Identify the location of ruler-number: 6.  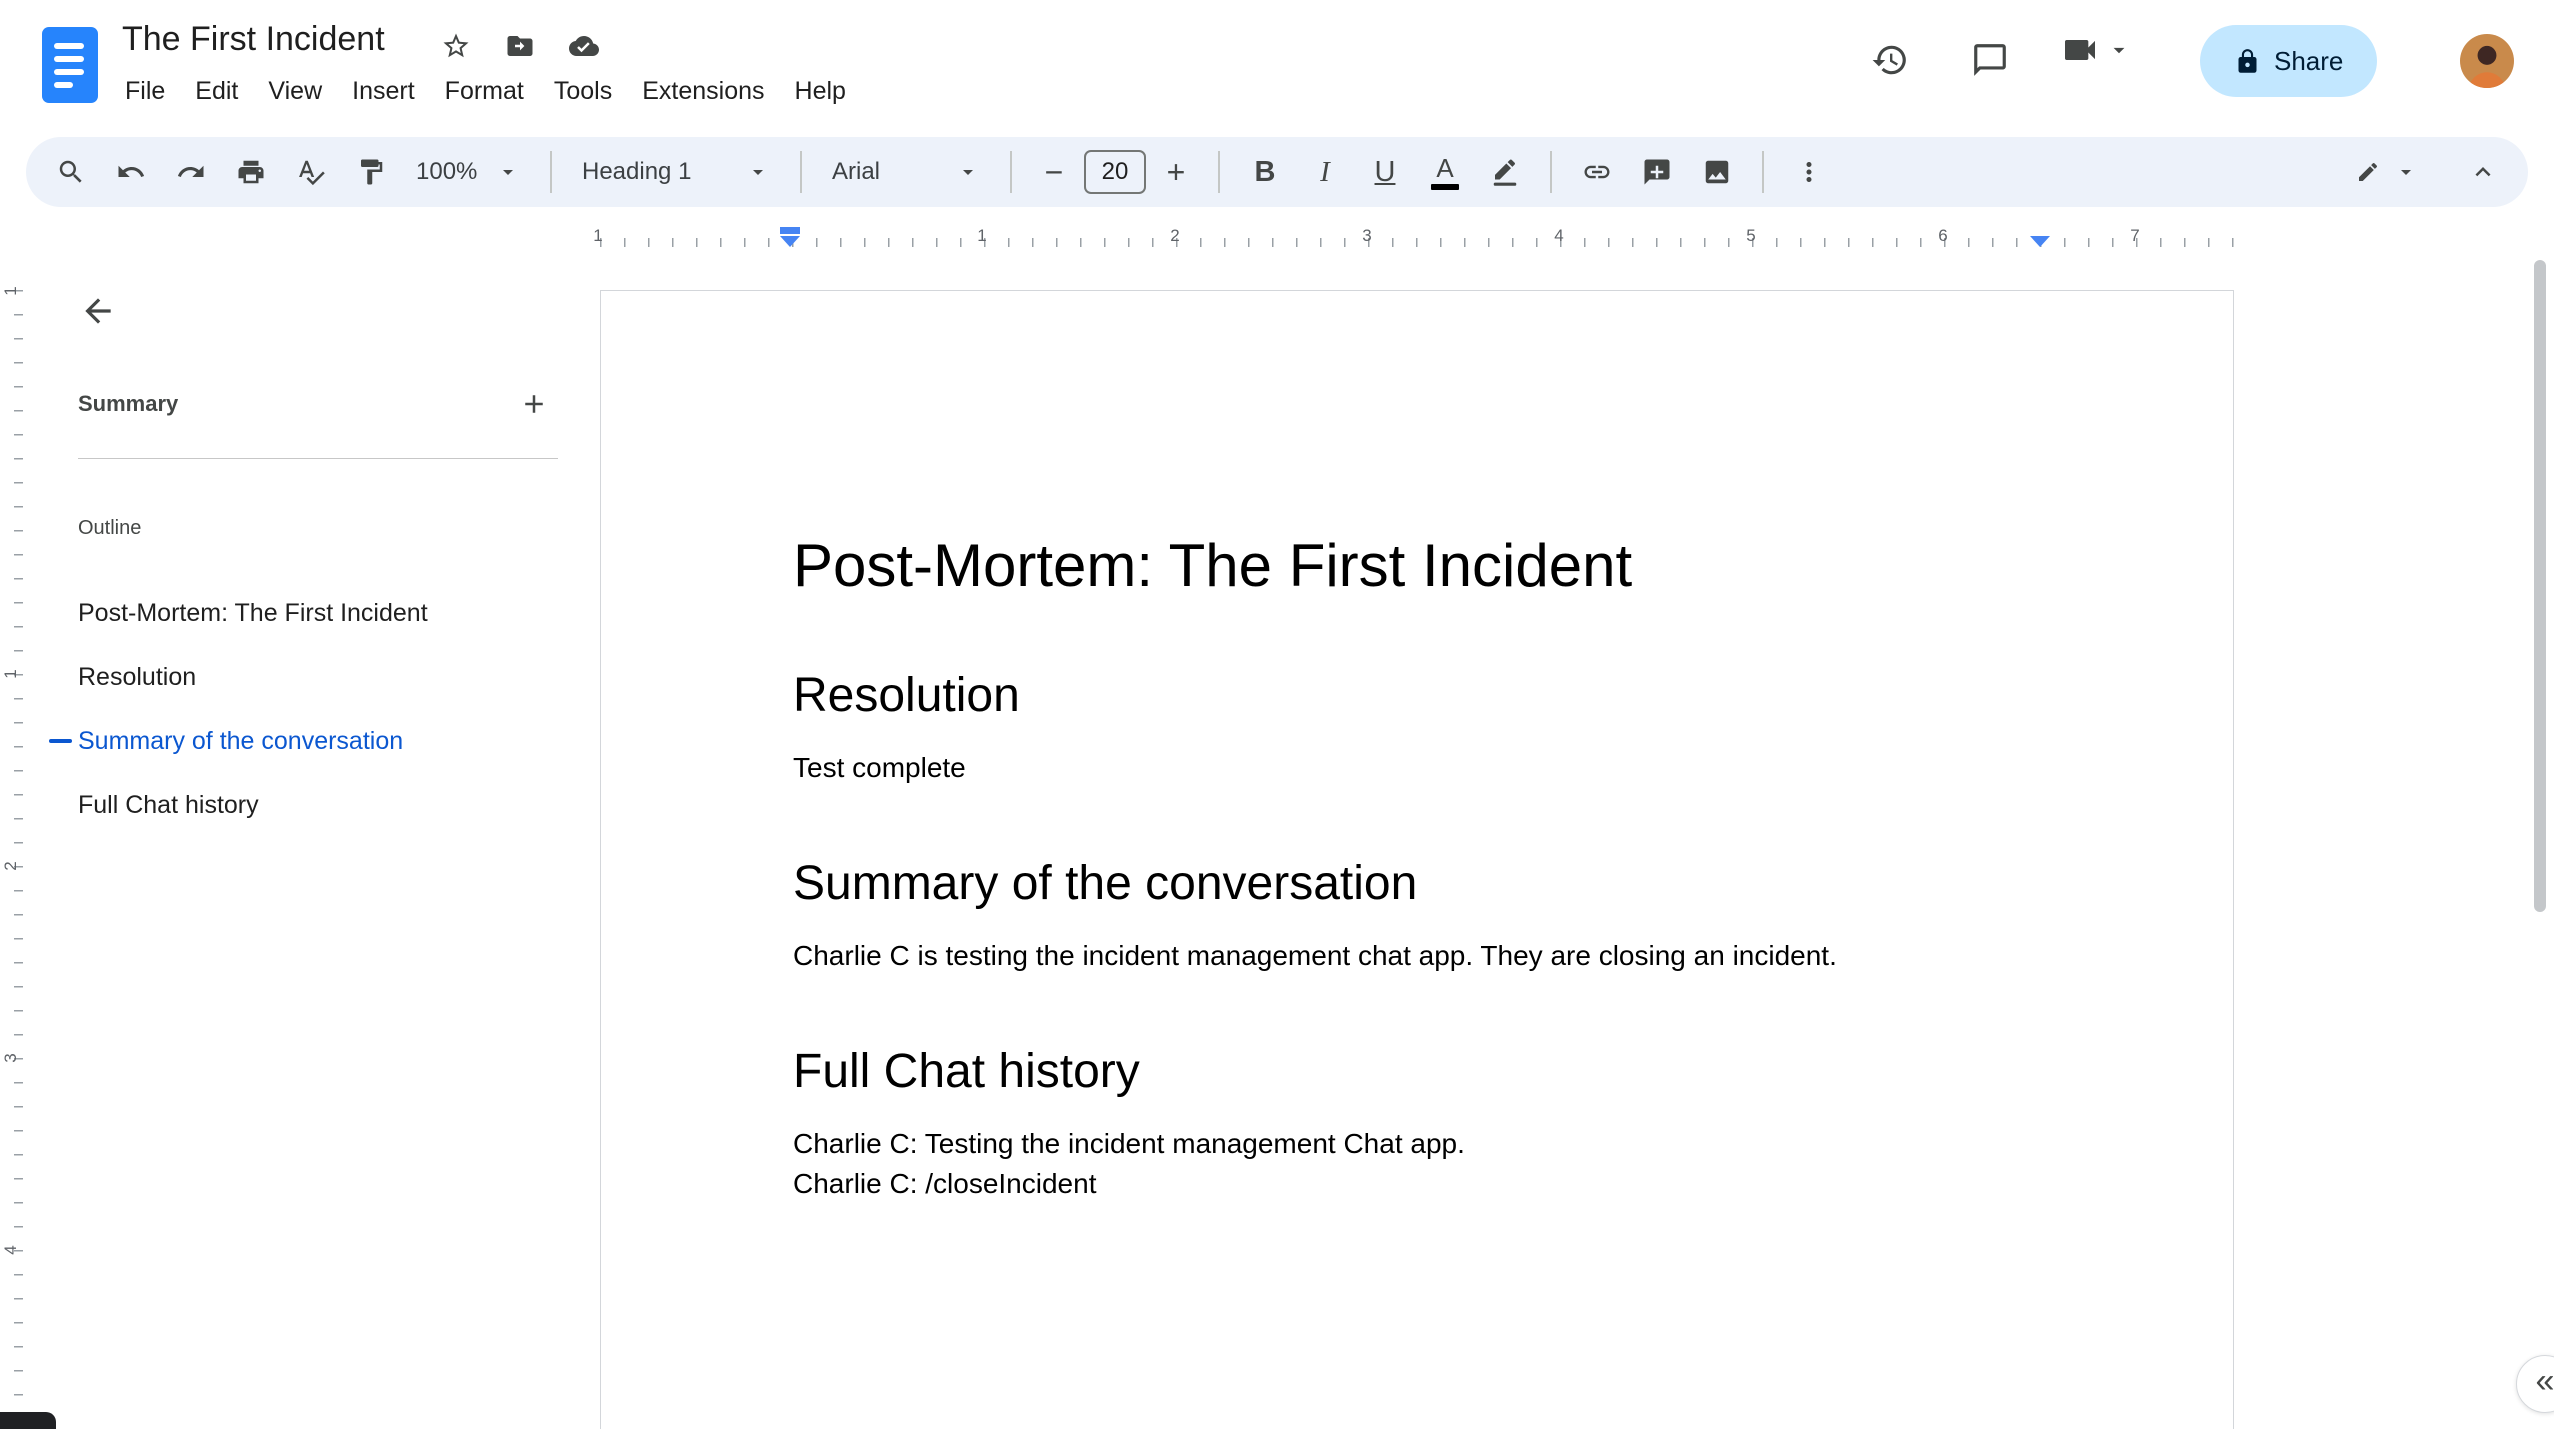
(1943, 235).